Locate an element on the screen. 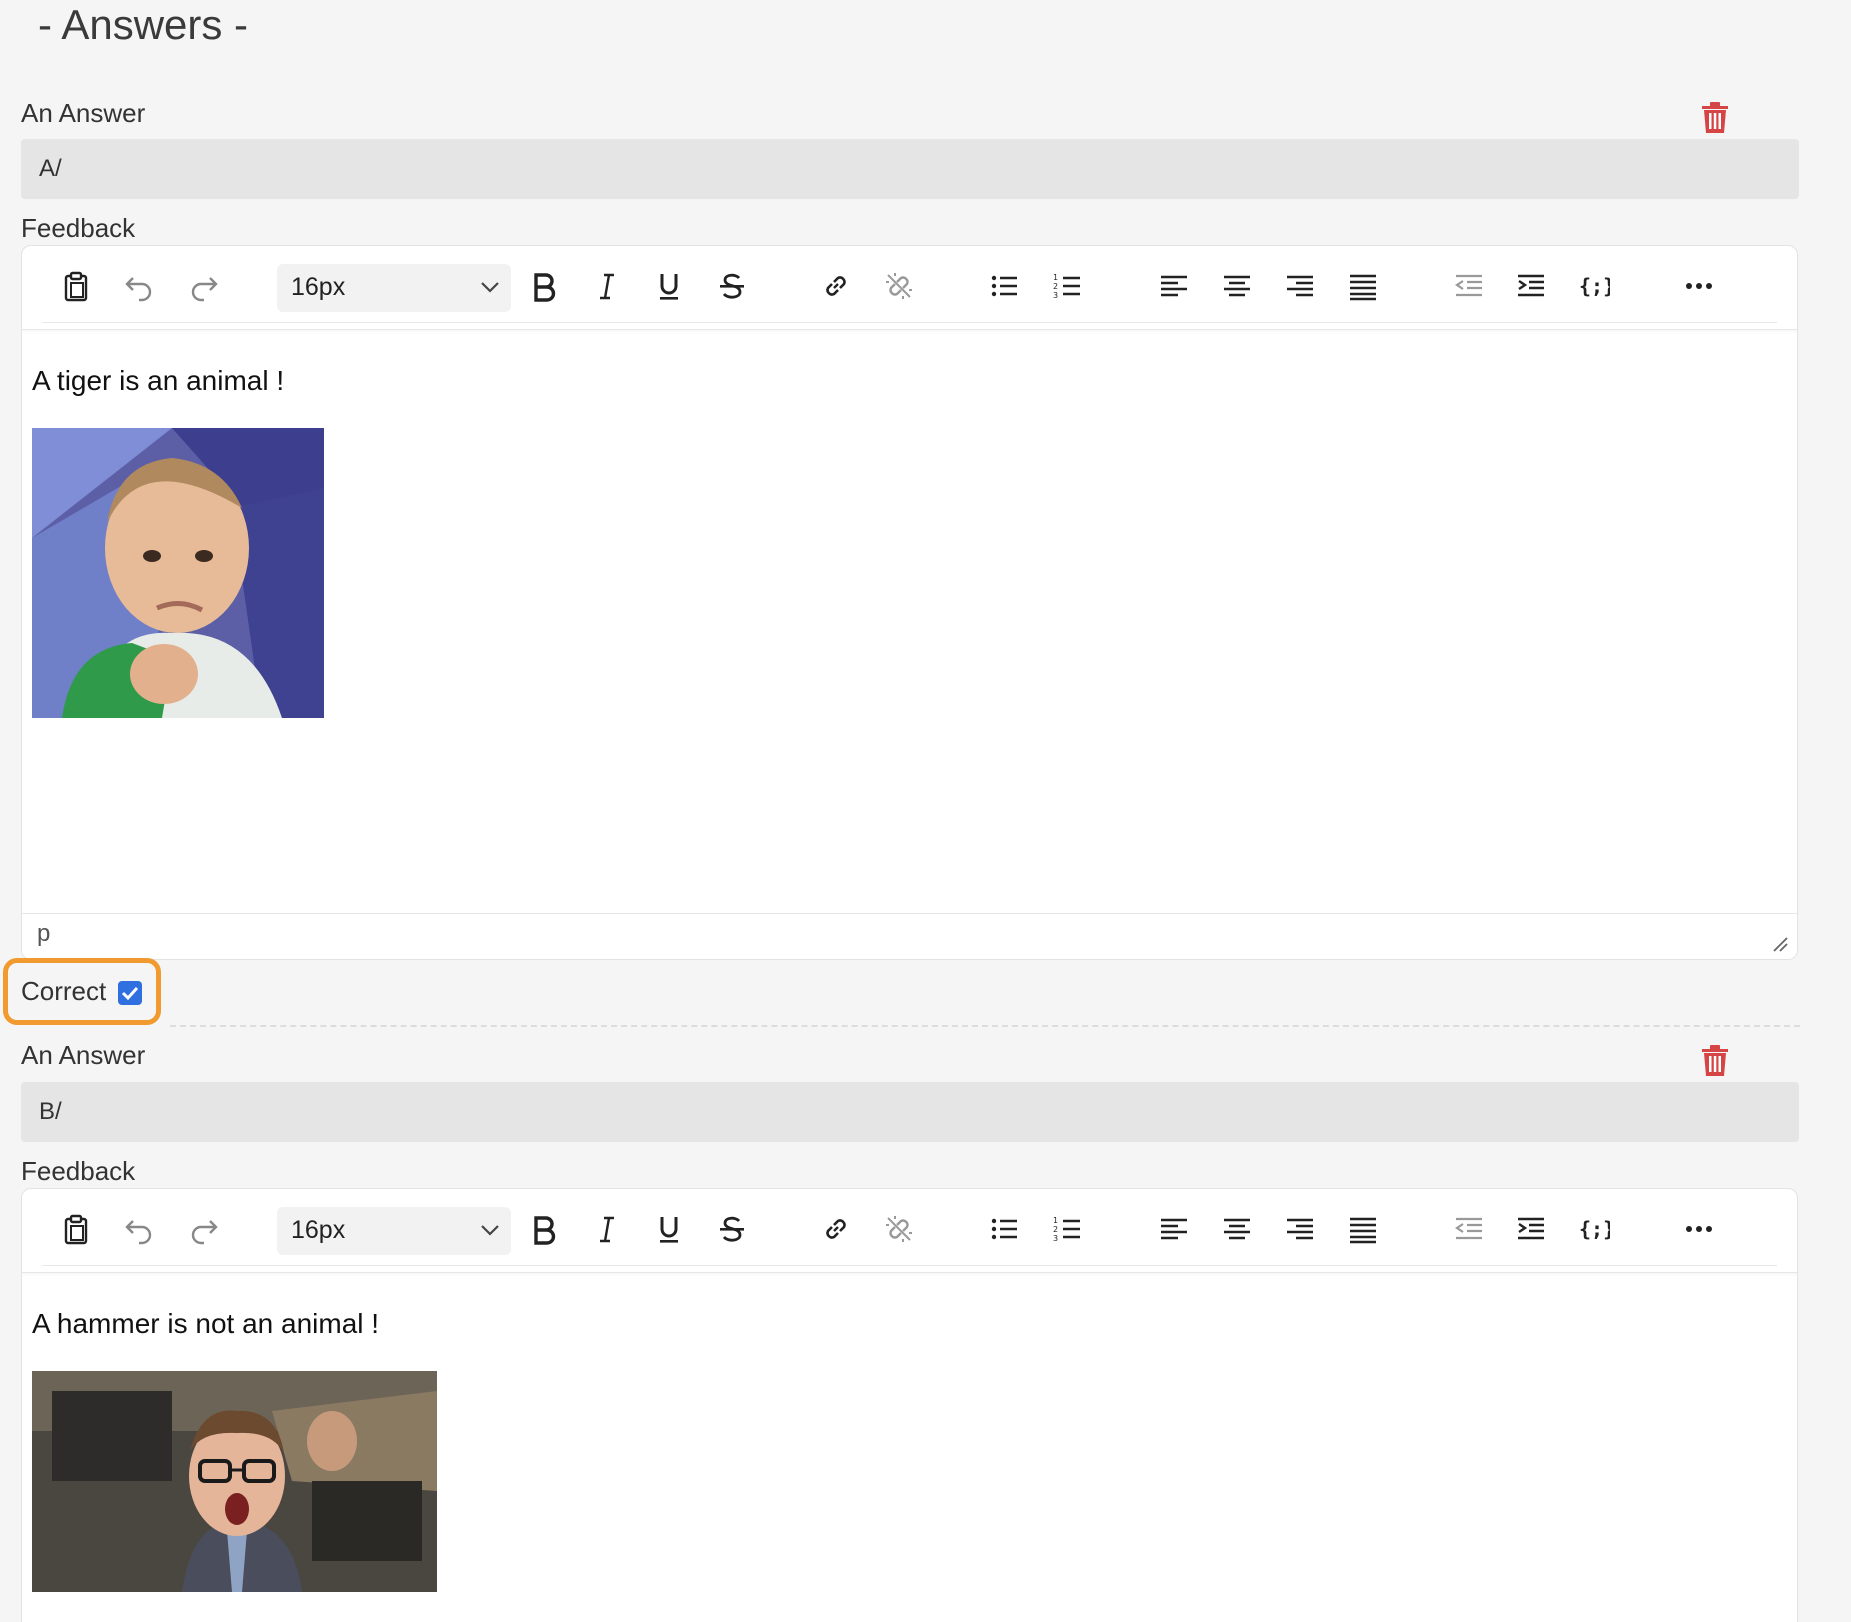 Image resolution: width=1851 pixels, height=1622 pixels. underline-icon is located at coordinates (669, 287).